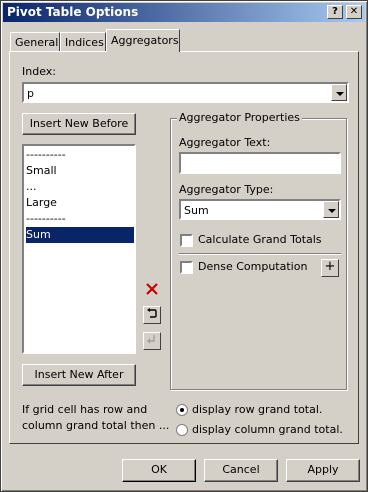 The height and width of the screenshot is (492, 368). I want to click on aggregator-type-select: Sum, so click(260, 209).